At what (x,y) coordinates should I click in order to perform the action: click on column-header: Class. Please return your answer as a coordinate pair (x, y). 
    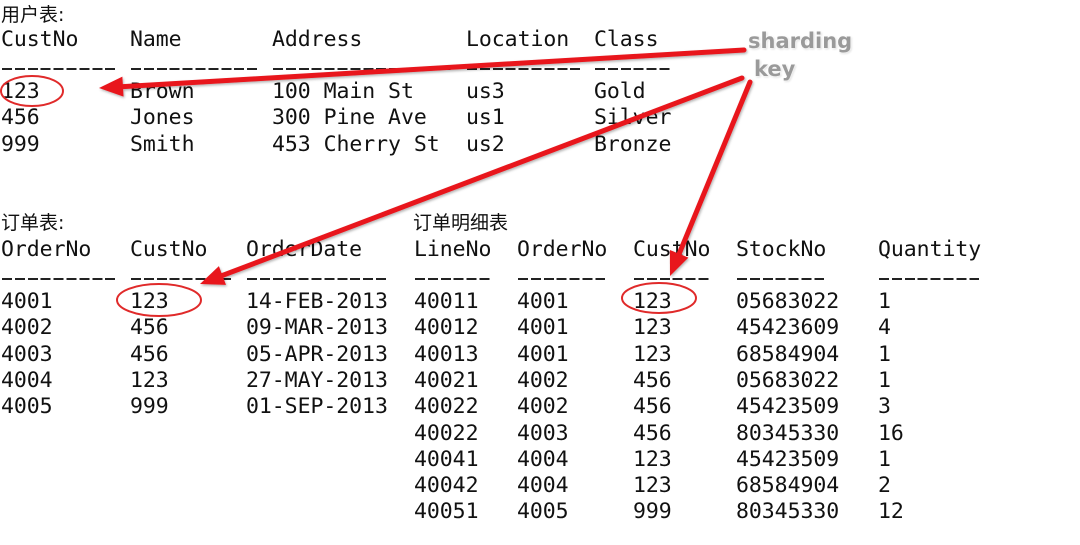
    Looking at the image, I should click on (626, 39).